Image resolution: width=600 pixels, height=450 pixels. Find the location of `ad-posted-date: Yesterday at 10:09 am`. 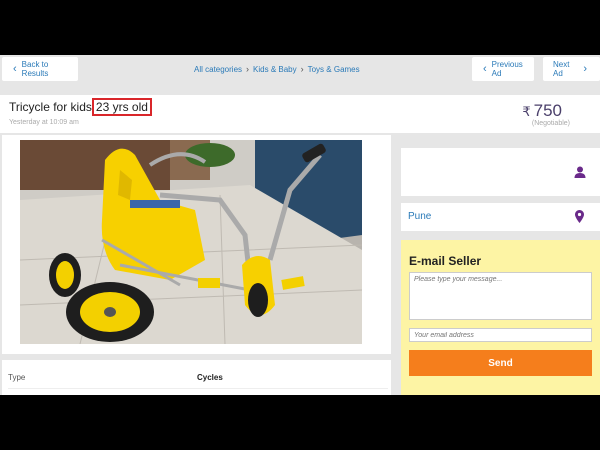

ad-posted-date: Yesterday at 10:09 am is located at coordinates (44, 122).